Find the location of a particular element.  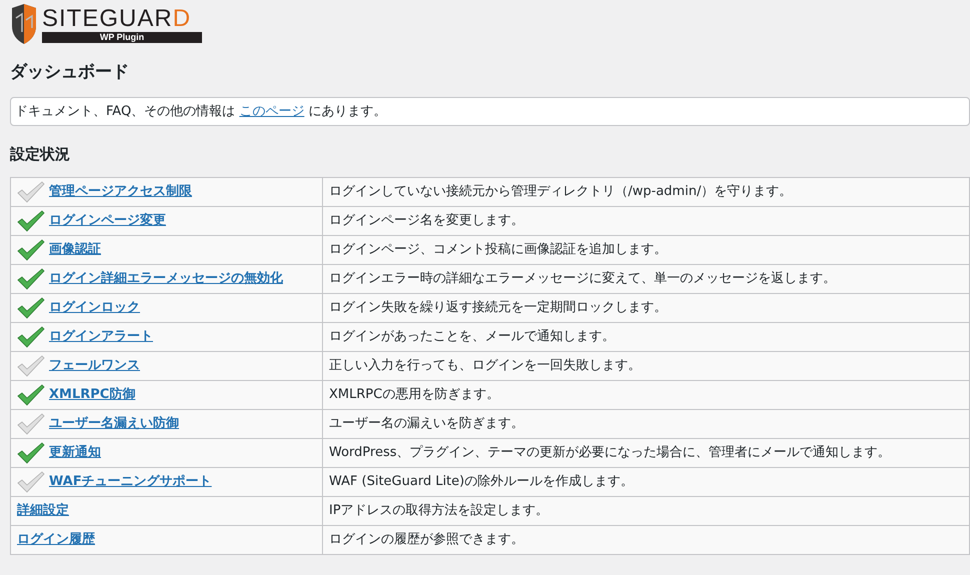

description-text: ログイン失敗を繰り返す接続元を一定期間ロックします。 is located at coordinates (498, 308).